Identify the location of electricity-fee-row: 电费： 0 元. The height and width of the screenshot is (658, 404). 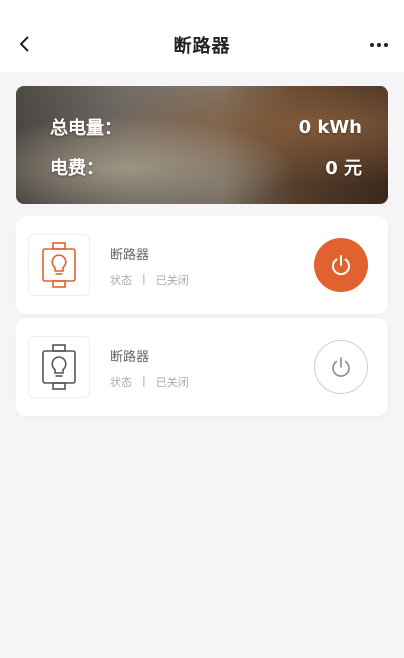
(206, 167).